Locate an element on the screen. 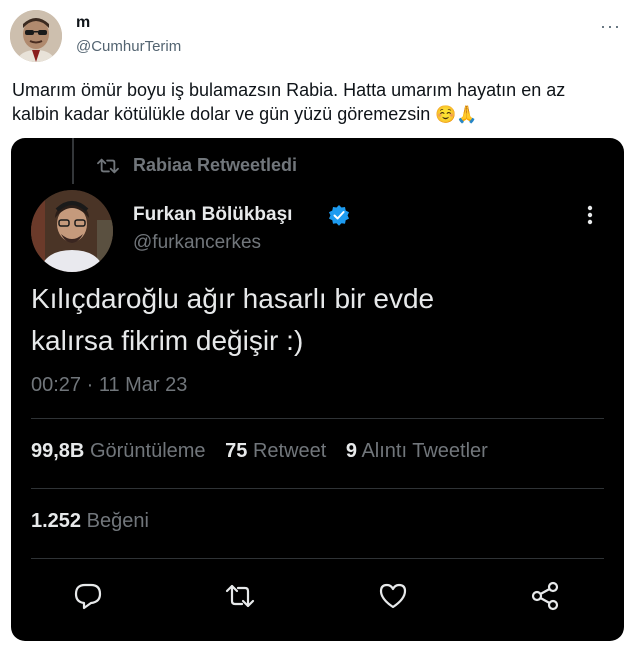 The height and width of the screenshot is (649, 635). quotes-label: Alıntı Tweetler is located at coordinates (424, 451).